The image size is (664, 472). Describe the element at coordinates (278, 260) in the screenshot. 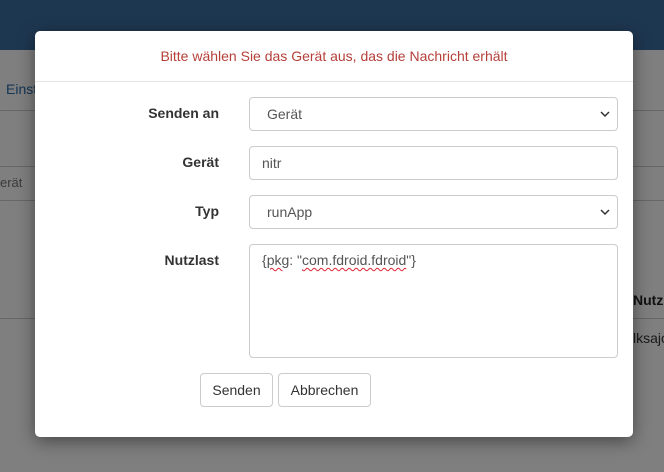

I see `payload-text-part: pkg` at that location.